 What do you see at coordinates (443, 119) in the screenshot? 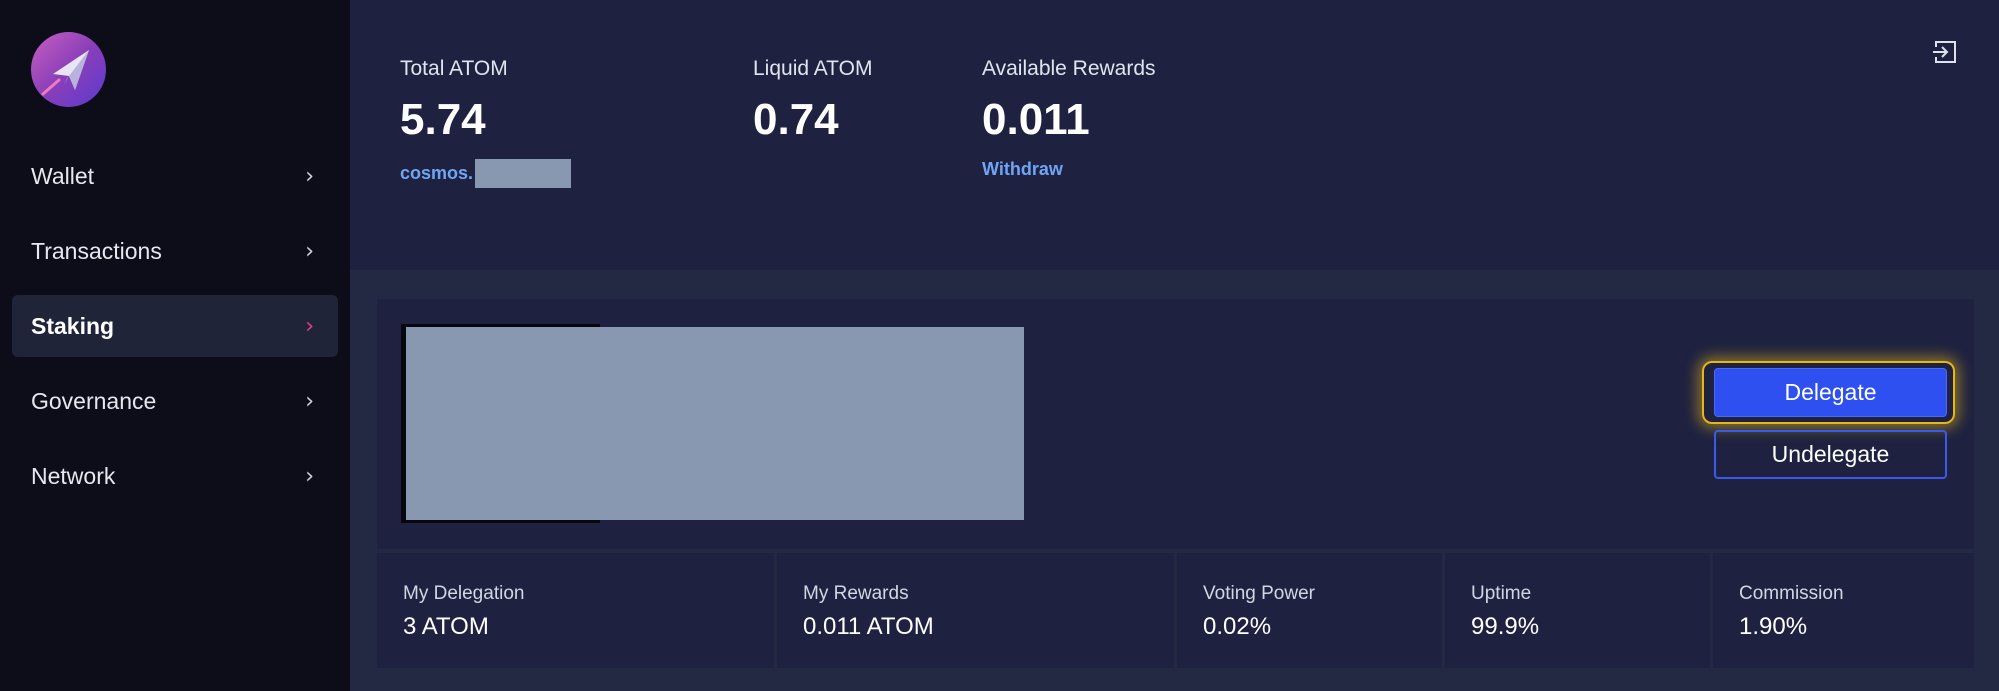
I see `total-atom-value: 5.74` at bounding box center [443, 119].